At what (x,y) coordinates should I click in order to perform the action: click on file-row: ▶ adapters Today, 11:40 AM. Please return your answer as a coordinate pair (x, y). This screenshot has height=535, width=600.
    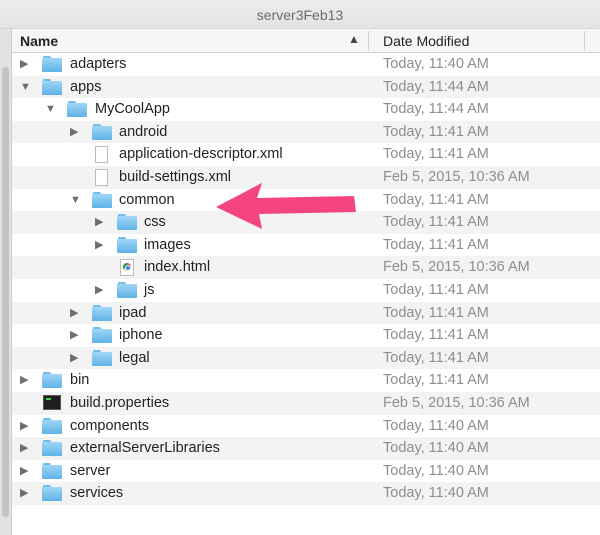
    Looking at the image, I should click on (306, 64).